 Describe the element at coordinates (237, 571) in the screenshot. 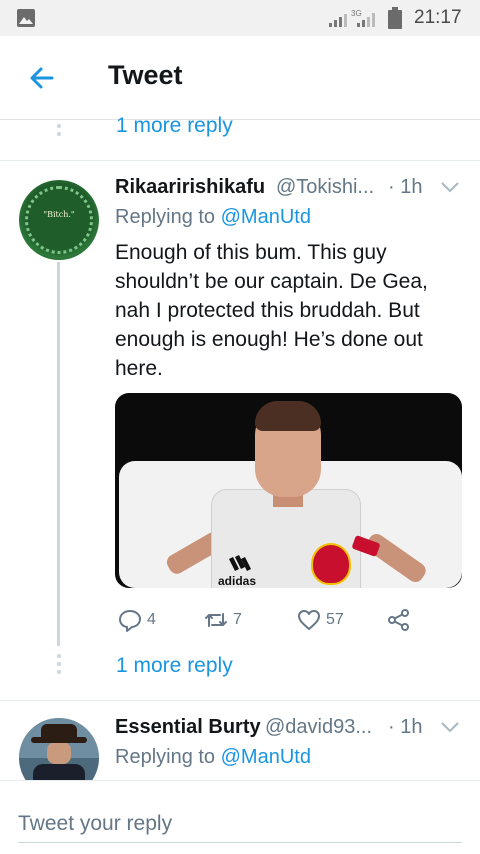

I see `adidas-logo-icon: adidas` at that location.